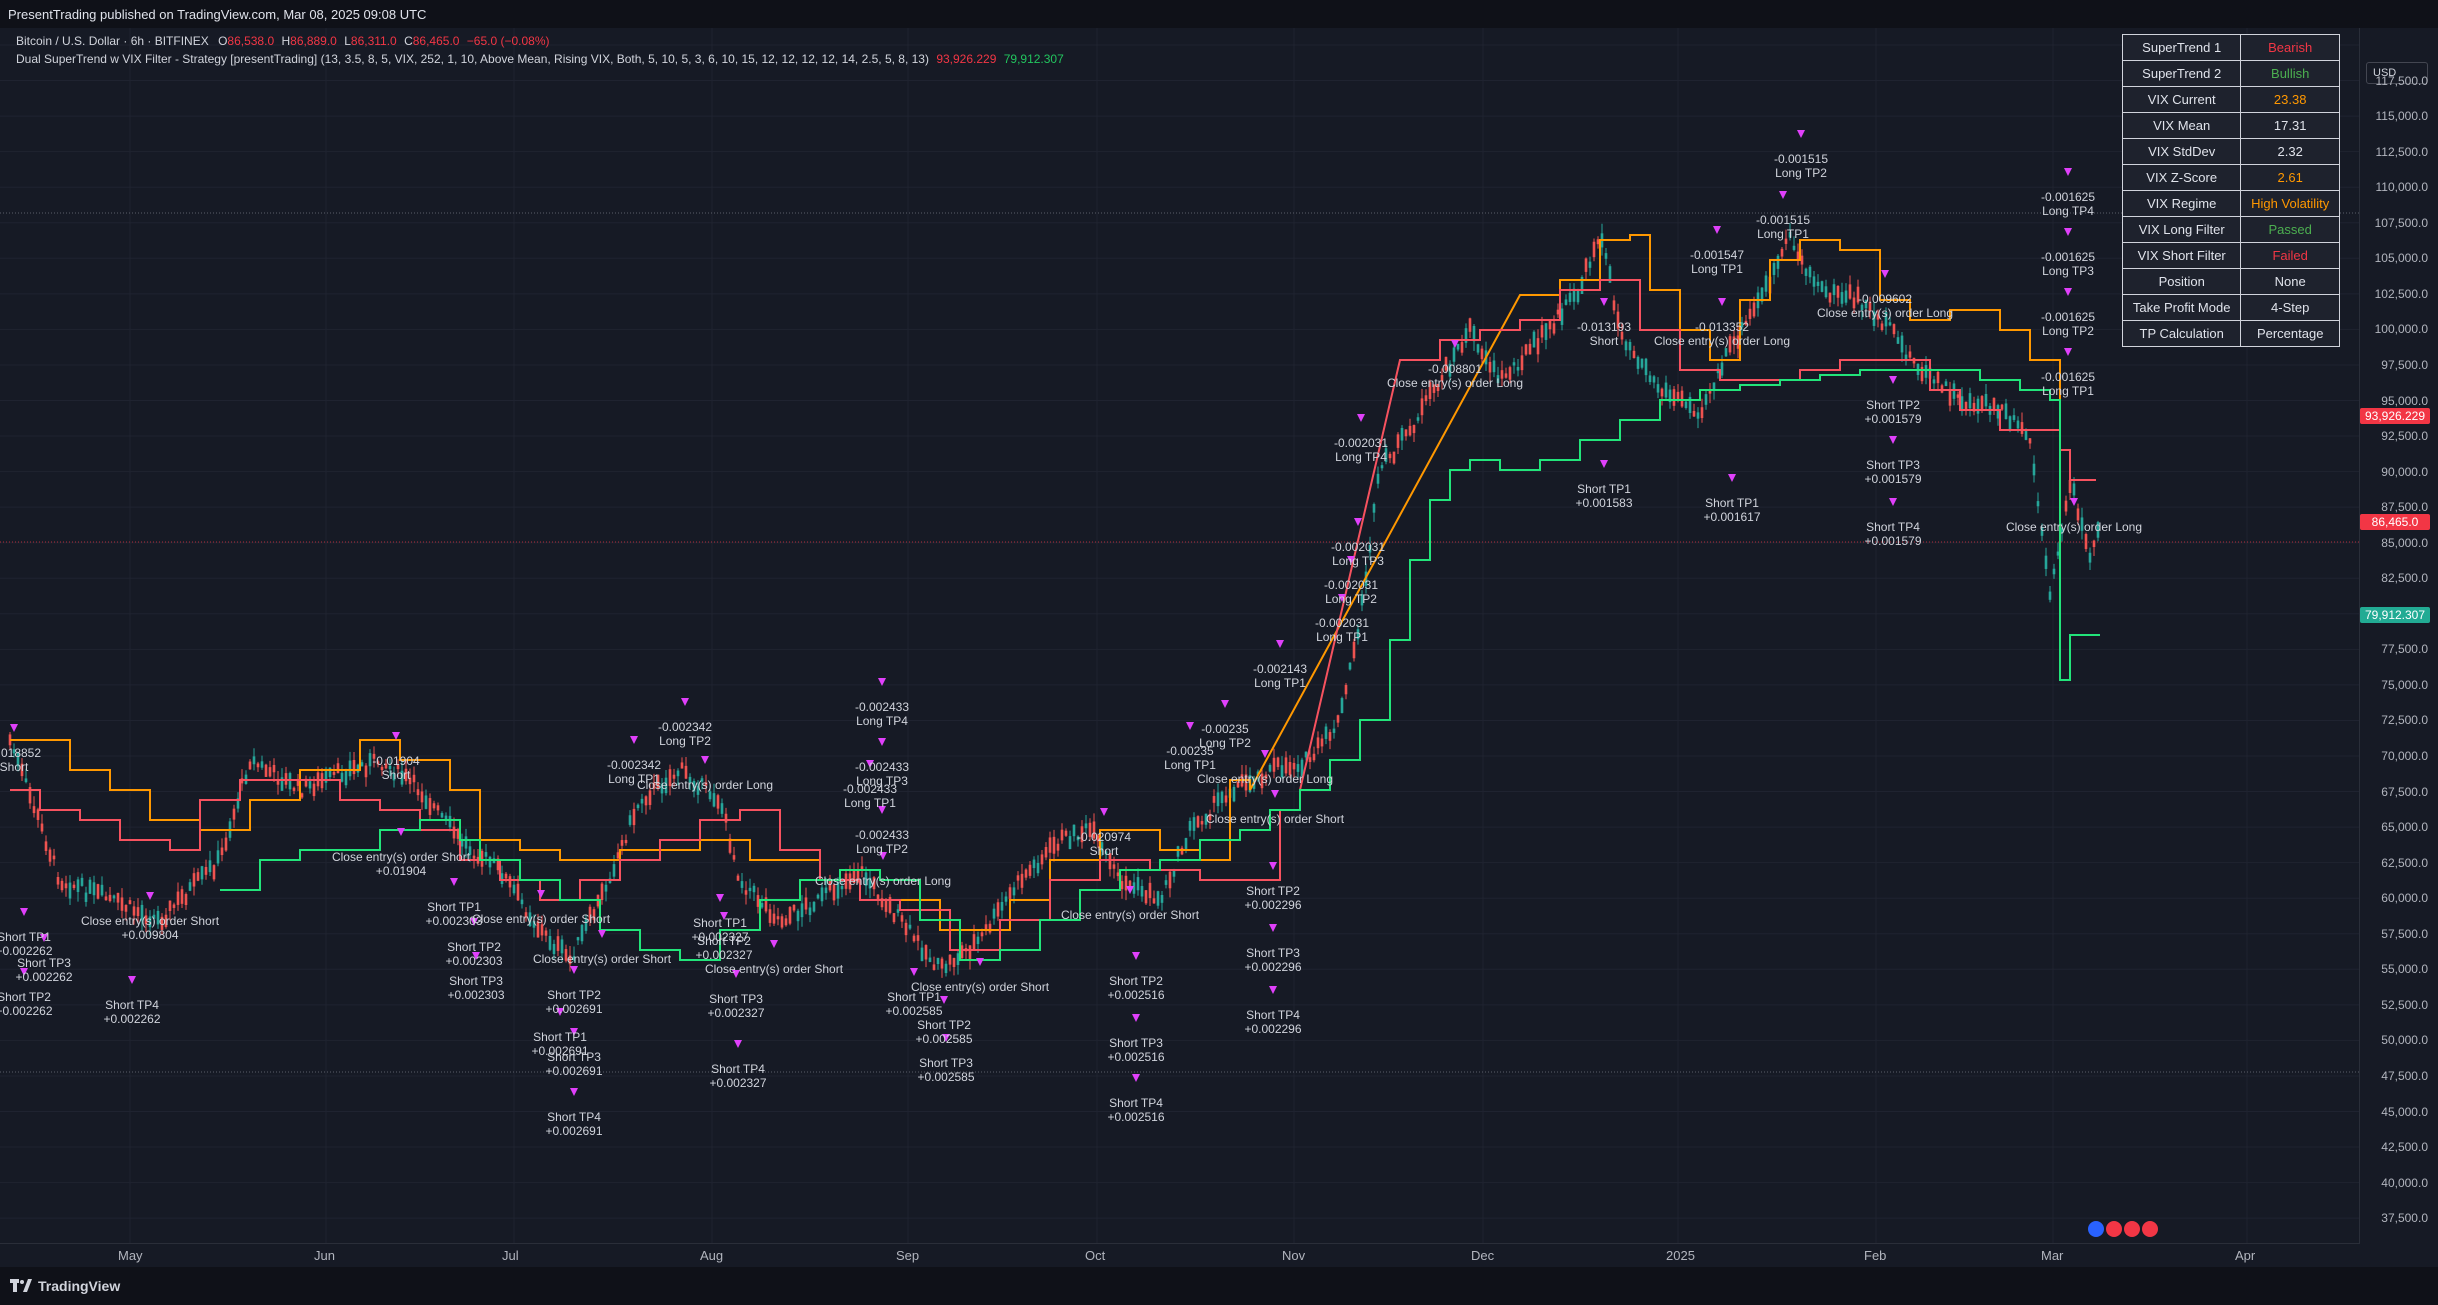 The image size is (2438, 1305). Describe the element at coordinates (2290, 177) in the screenshot. I see `status-value: 2.61` at that location.